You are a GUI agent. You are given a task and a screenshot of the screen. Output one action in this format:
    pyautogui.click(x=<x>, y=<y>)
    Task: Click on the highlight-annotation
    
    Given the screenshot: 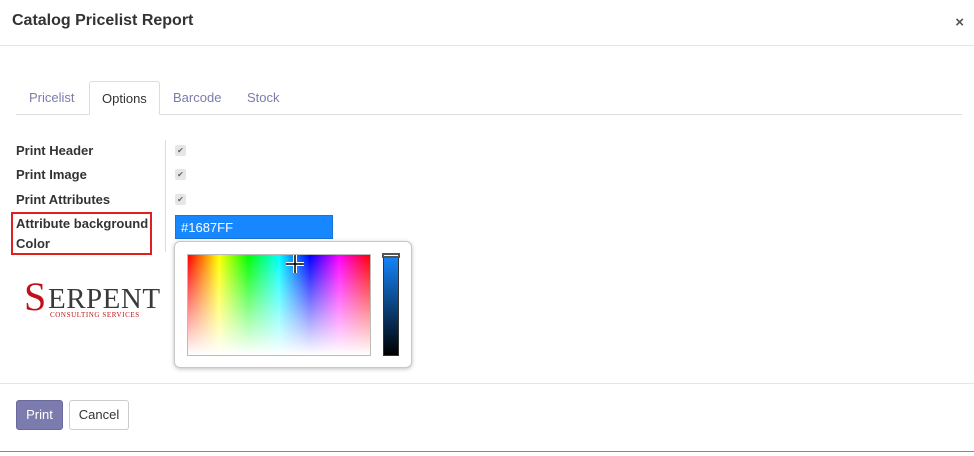 What is the action you would take?
    pyautogui.click(x=81, y=233)
    